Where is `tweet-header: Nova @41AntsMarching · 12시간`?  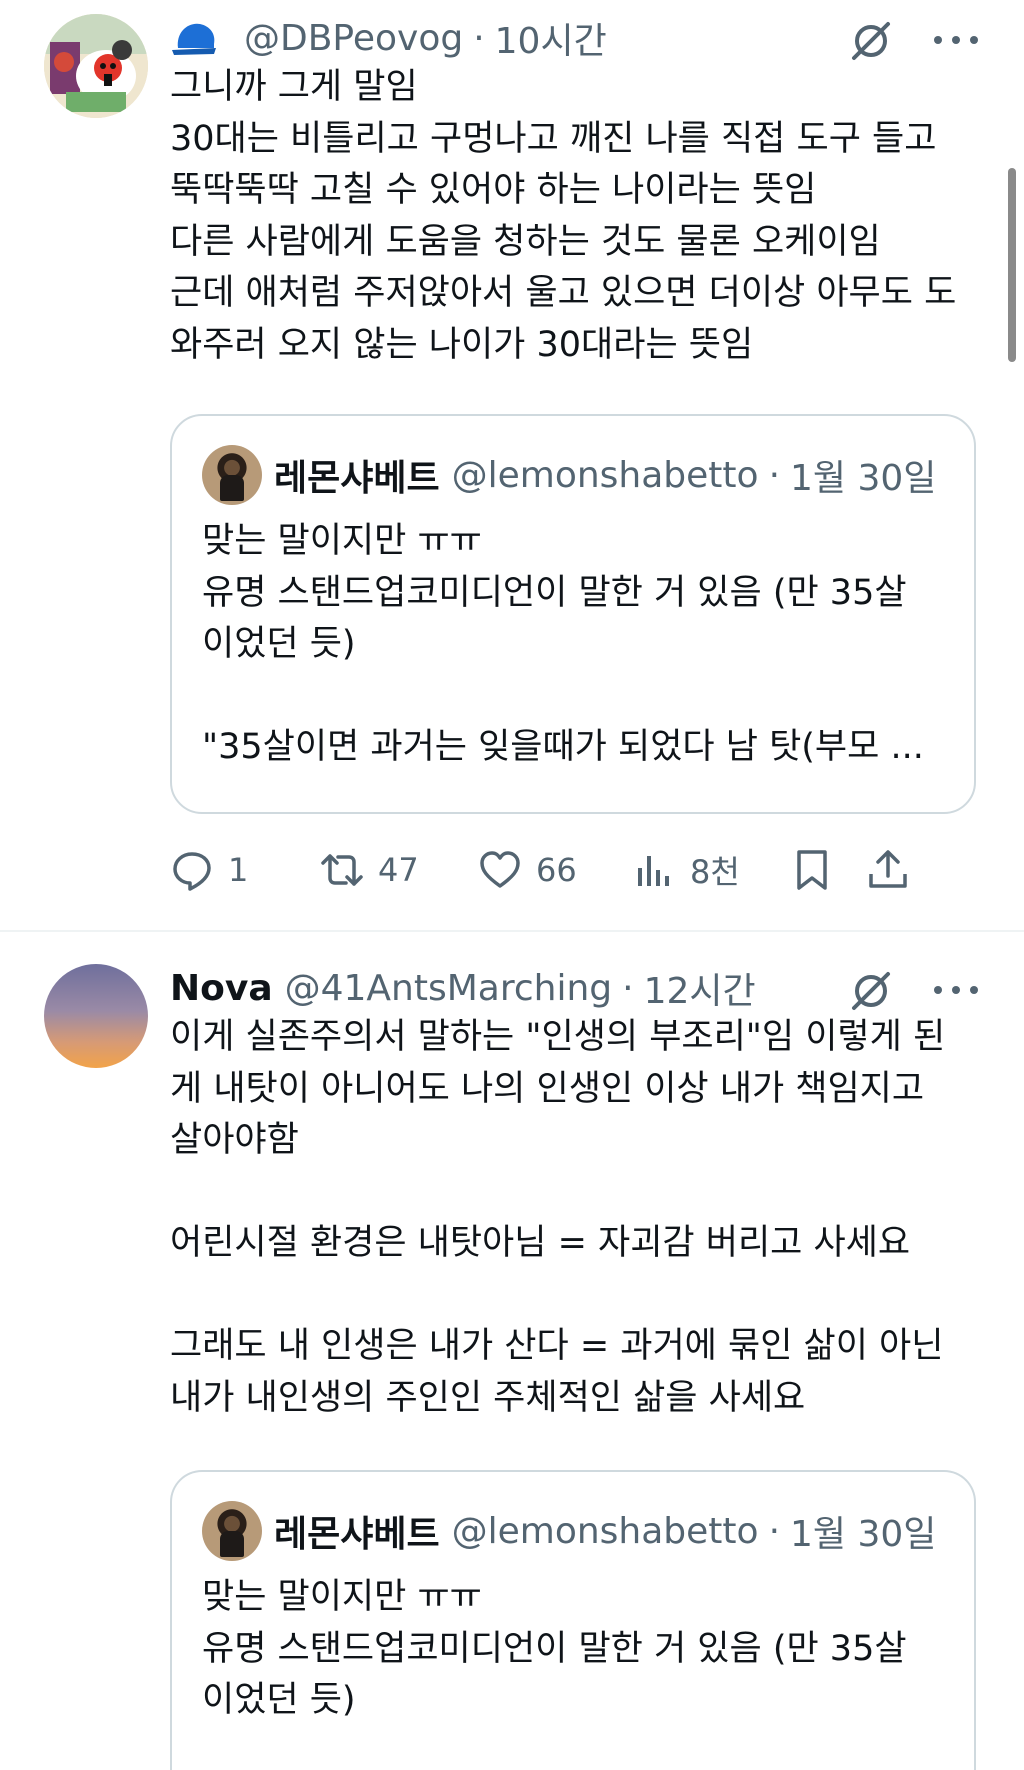 tweet-header: Nova @41AntsMarching · 12시간 is located at coordinates (463, 988).